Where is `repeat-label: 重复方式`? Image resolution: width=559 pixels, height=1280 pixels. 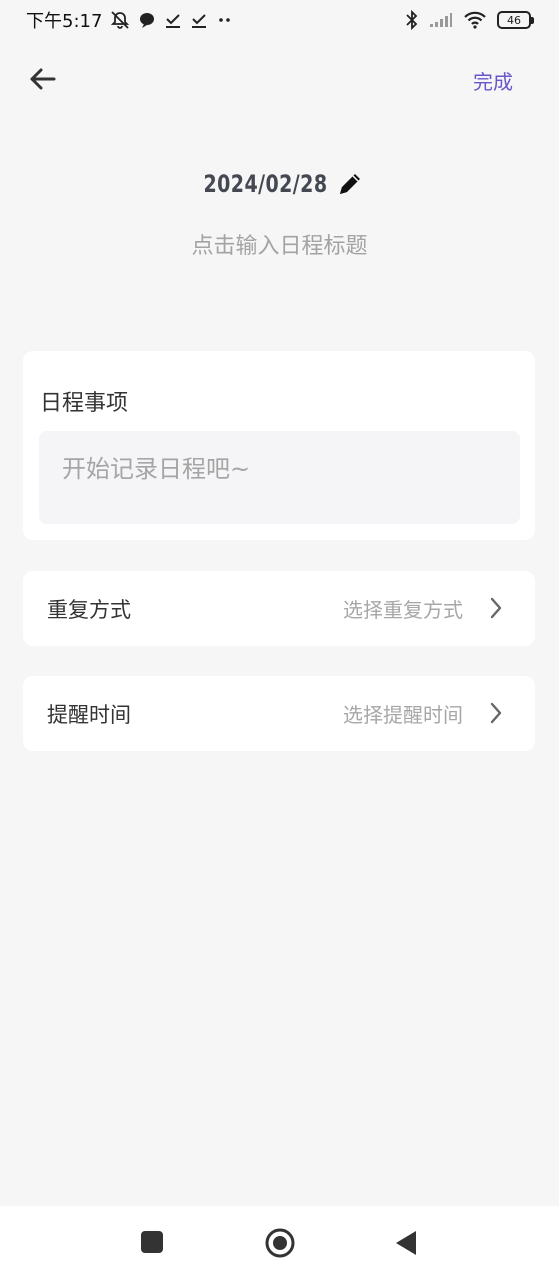 repeat-label: 重复方式 is located at coordinates (89, 609).